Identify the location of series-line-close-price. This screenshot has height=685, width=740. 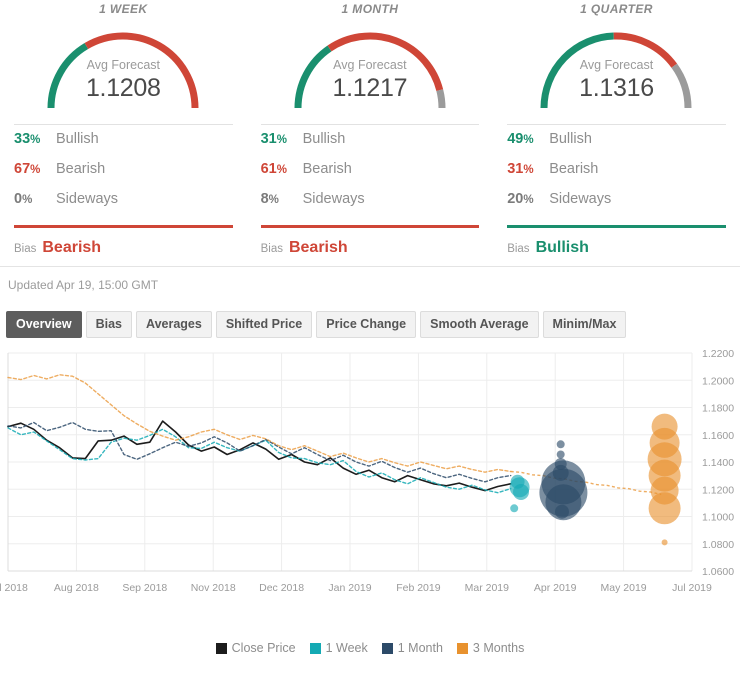
(259, 456).